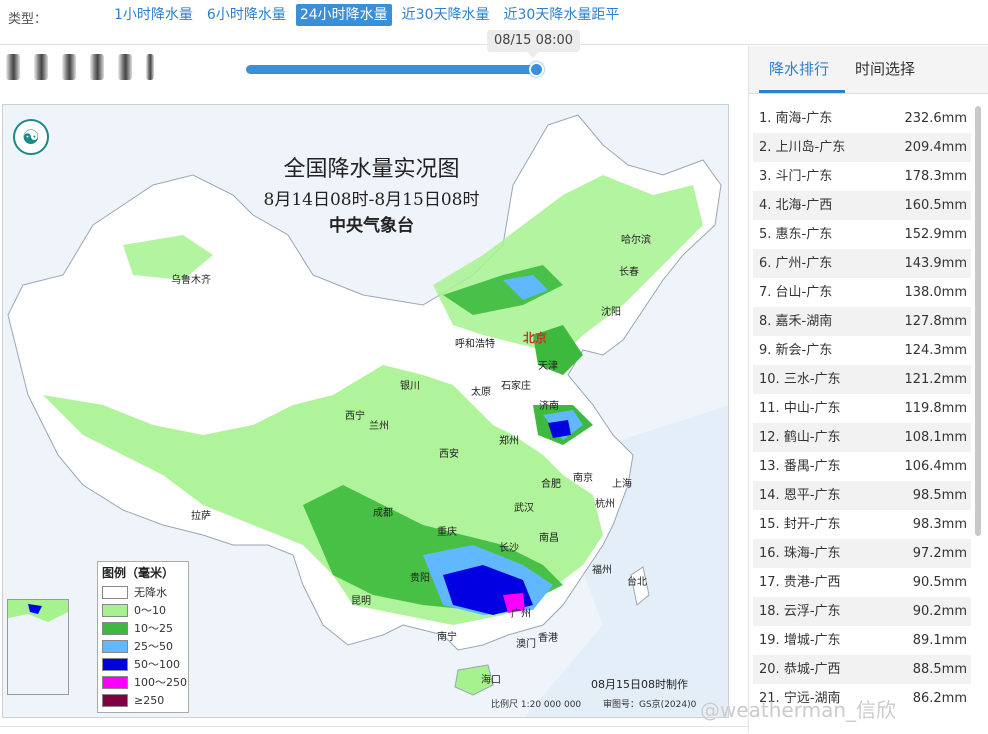  I want to click on tab-6h-precip: 6小时降水量, so click(246, 15).